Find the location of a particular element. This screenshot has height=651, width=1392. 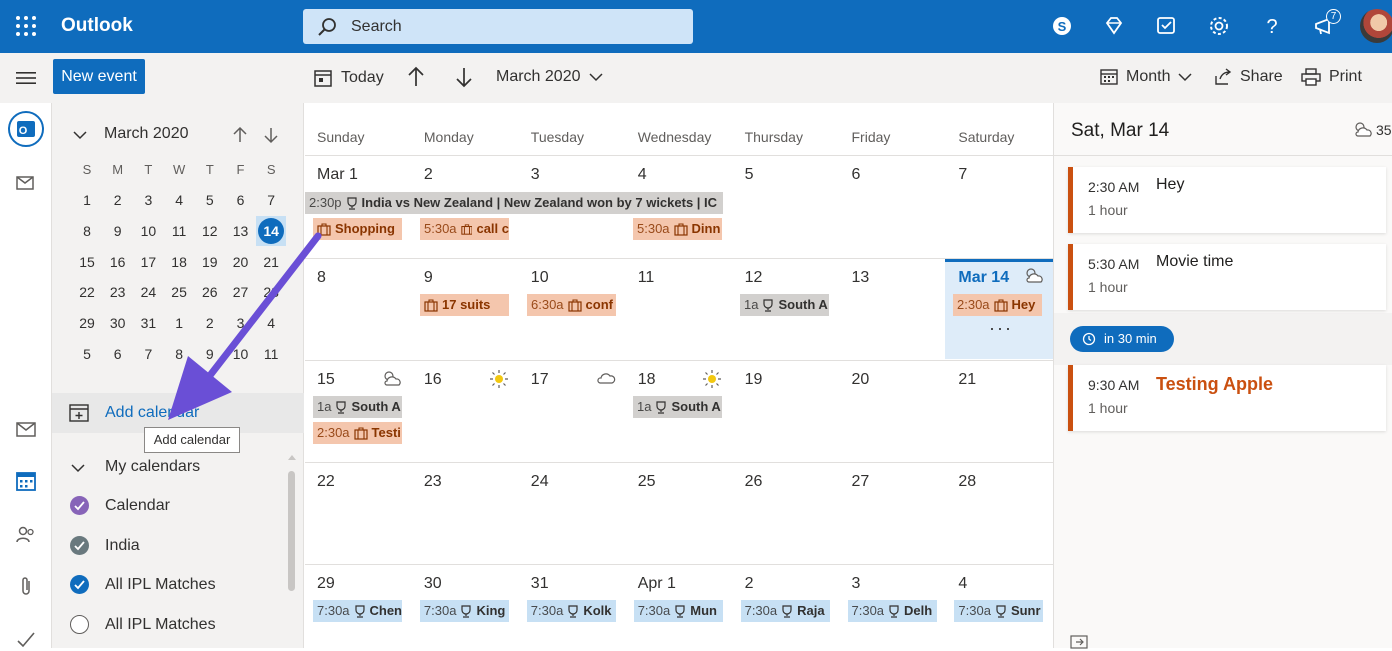

day-date-label: 9 is located at coordinates (428, 278).